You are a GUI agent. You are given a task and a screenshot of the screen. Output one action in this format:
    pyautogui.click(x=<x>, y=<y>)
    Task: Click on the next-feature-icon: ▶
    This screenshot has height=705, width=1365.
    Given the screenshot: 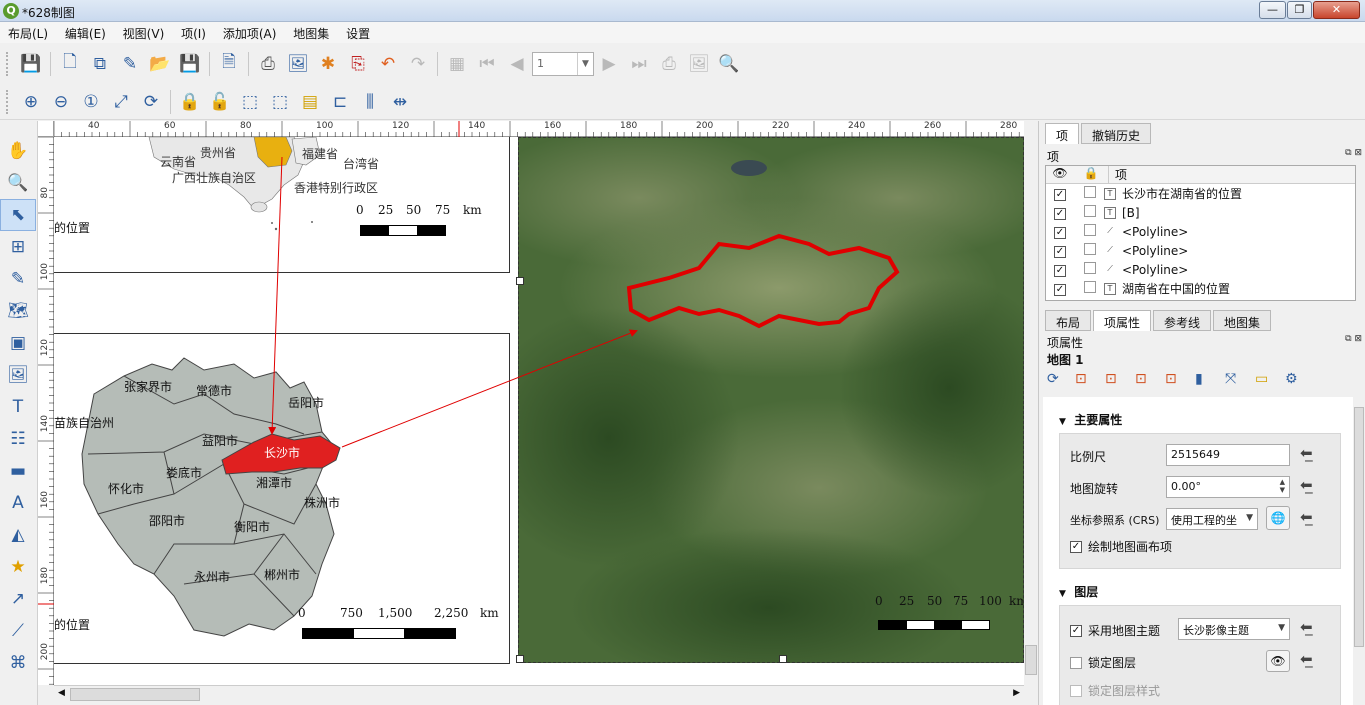 What is the action you would take?
    pyautogui.click(x=609, y=64)
    